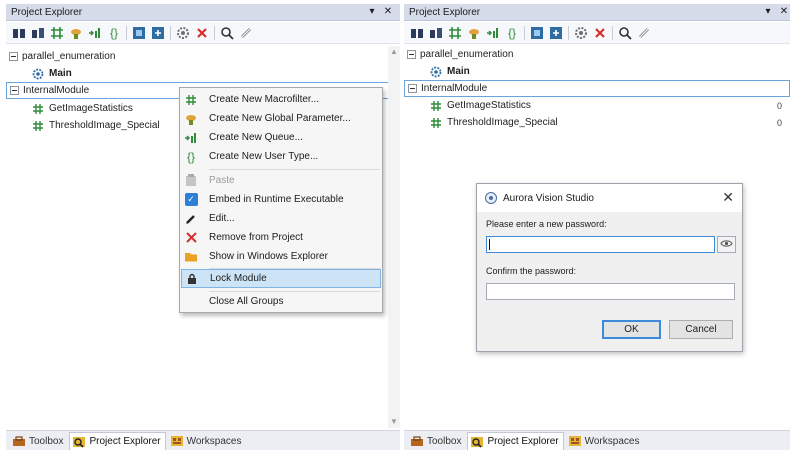 Image resolution: width=790 pixels, height=450 pixels. I want to click on tree-item-internal-module: InternalModule, so click(597, 88).